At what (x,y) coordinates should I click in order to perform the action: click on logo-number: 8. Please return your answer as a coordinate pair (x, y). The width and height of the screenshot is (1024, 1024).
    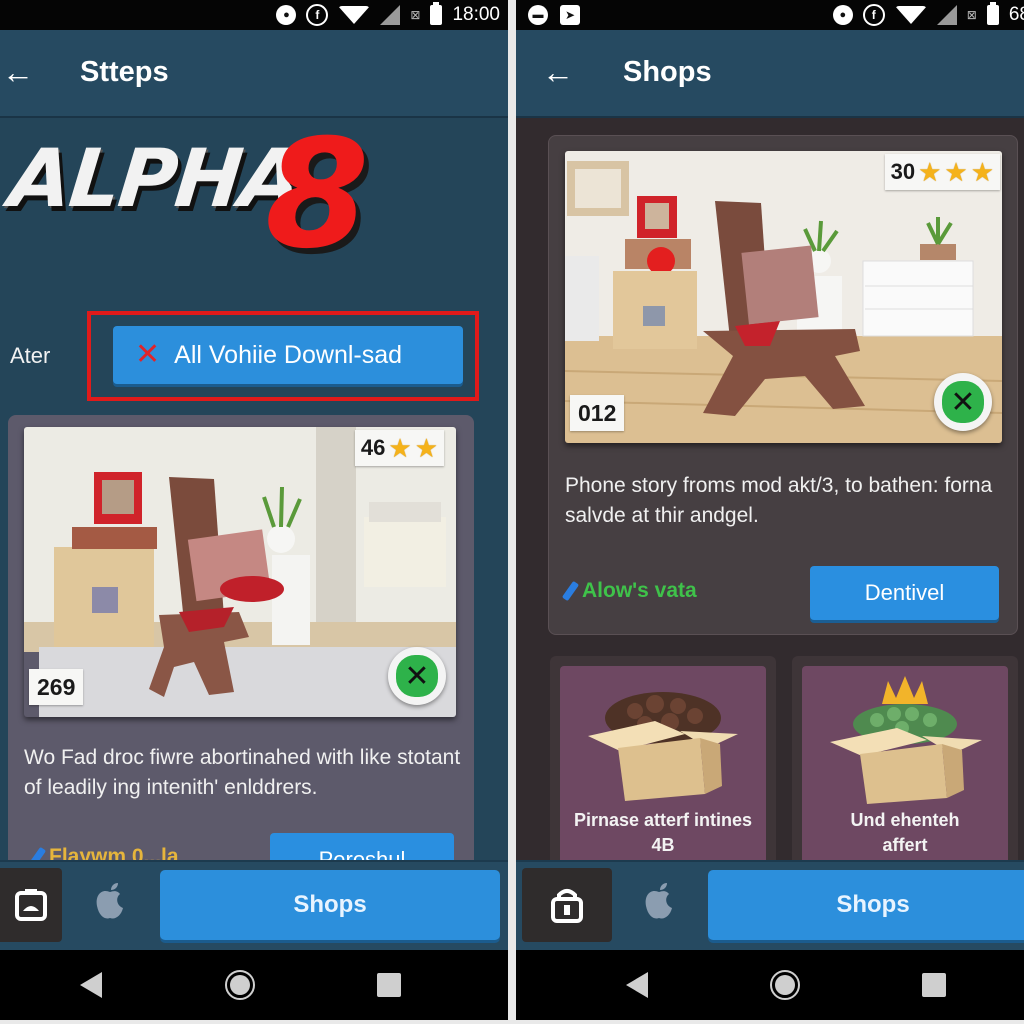
    Looking at the image, I should click on (317, 195).